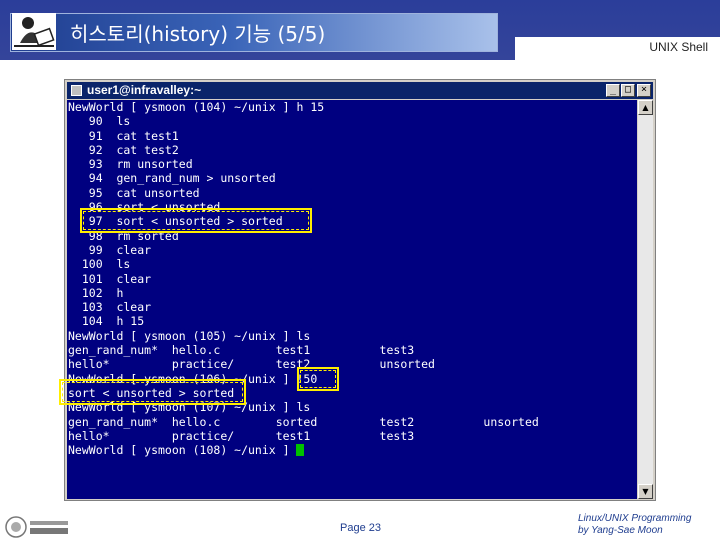 The image size is (720, 540). Describe the element at coordinates (678, 47) in the screenshot. I see `section-label: UNIX Shell` at that location.